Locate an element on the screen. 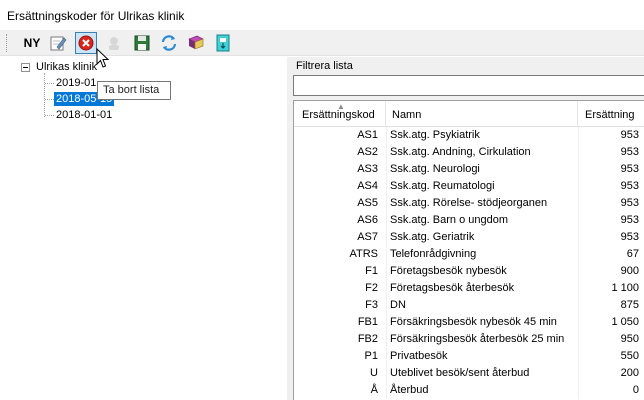 The height and width of the screenshot is (400, 644). row-name: Försäkringsbesök nybesök 45 min is located at coordinates (481, 322).